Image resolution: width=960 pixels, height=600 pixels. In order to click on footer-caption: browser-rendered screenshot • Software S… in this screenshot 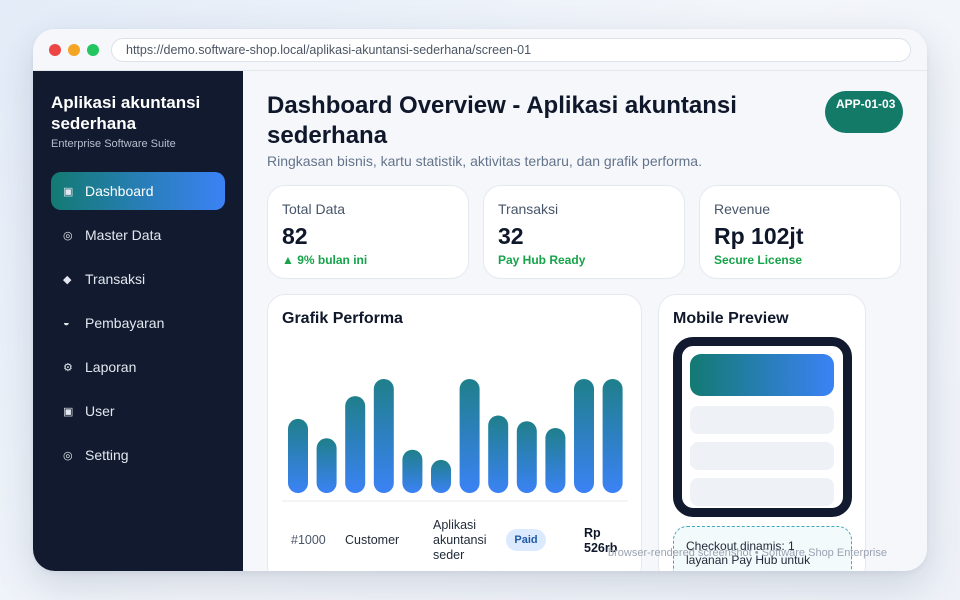, I will do `click(747, 553)`.